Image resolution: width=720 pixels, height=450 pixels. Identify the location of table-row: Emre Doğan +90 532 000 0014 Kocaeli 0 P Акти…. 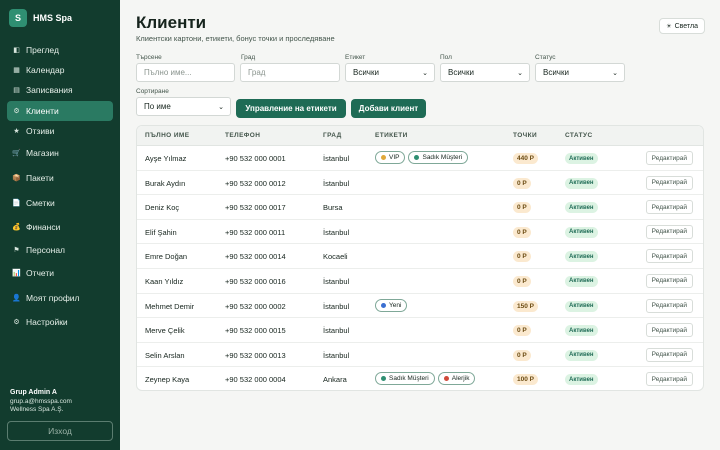
(420, 256).